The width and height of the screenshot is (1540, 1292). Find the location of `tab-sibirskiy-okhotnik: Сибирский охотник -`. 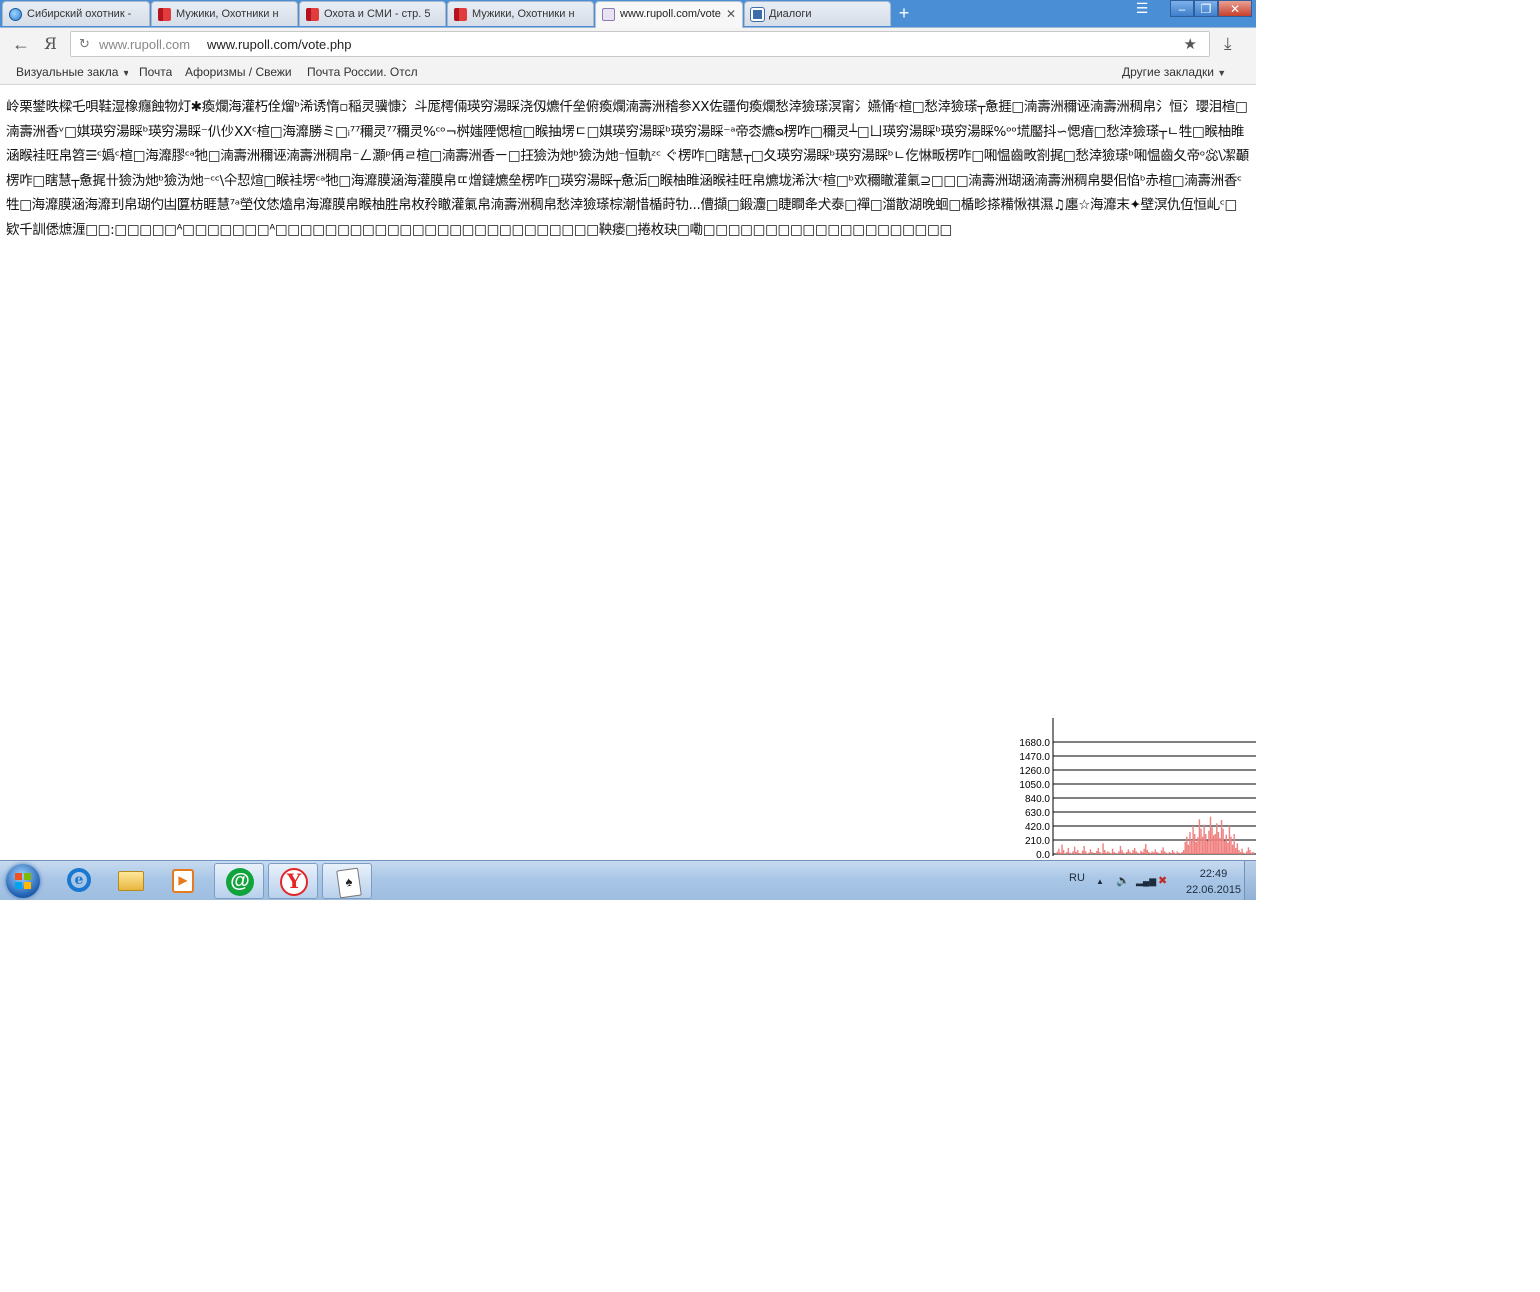

tab-sibirskiy-okhotnik: Сибирский охотник - is located at coordinates (76, 13).